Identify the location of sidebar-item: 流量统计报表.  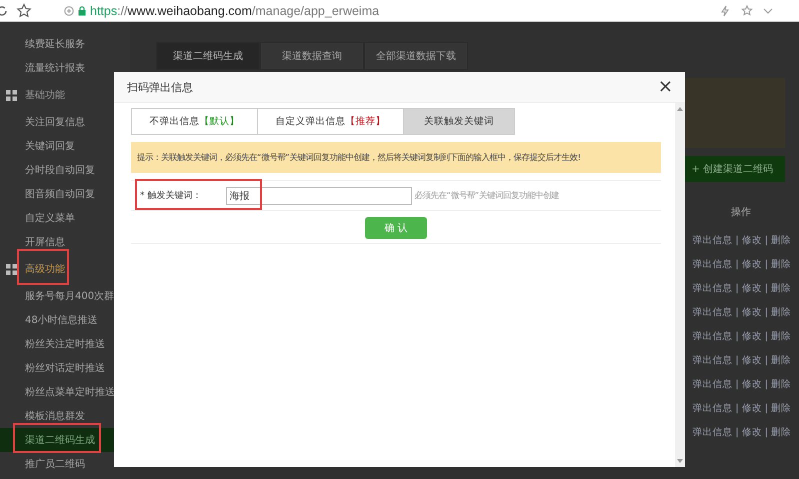
(65, 68).